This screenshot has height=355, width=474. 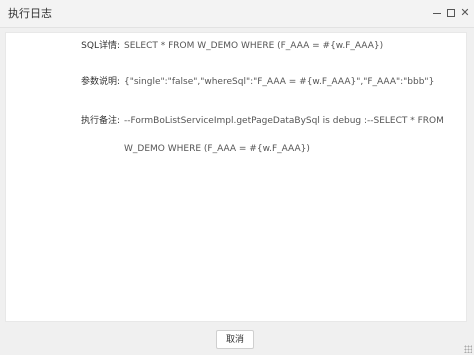 I want to click on dialog-titlebar: 执行日志 ✕, so click(x=237, y=14).